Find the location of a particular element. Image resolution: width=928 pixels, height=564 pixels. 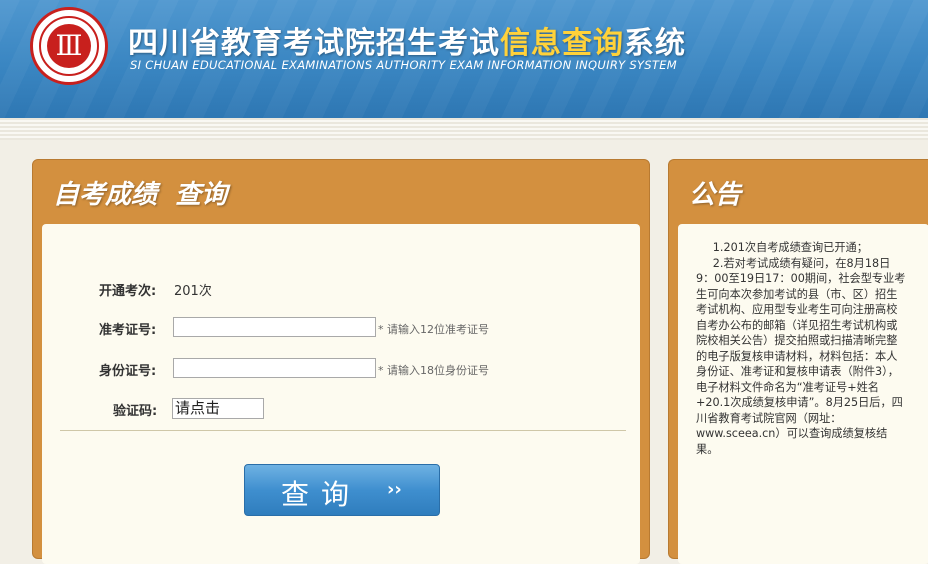

site-title: 四川省教育考试院招生考试信息查询系统 is located at coordinates (407, 40).